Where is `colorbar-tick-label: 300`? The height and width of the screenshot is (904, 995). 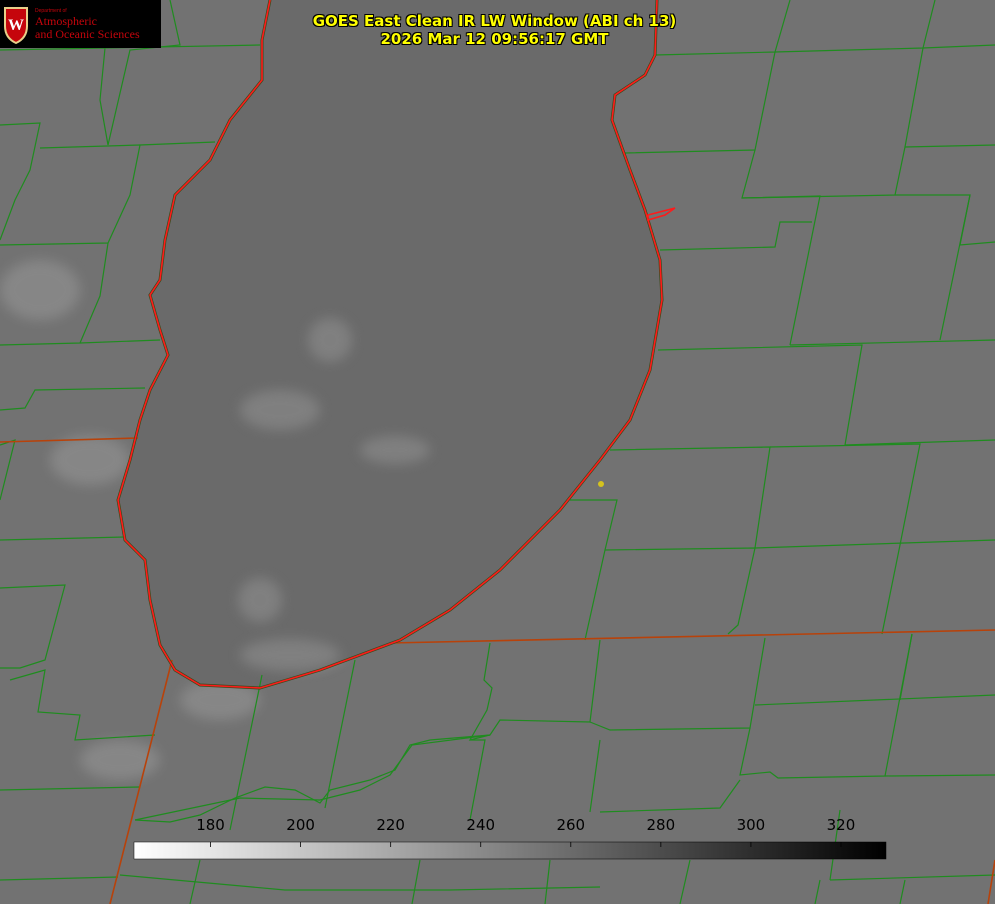
colorbar-tick-label: 300 is located at coordinates (751, 825).